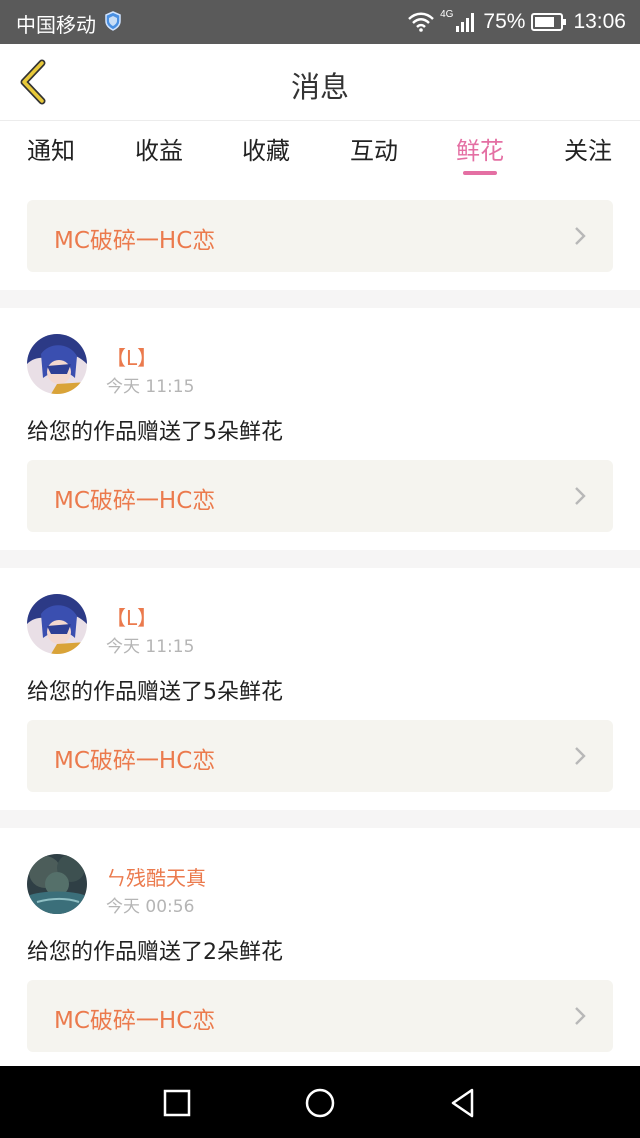 The width and height of the screenshot is (640, 1138). I want to click on tab-earnings: 收益, so click(159, 148).